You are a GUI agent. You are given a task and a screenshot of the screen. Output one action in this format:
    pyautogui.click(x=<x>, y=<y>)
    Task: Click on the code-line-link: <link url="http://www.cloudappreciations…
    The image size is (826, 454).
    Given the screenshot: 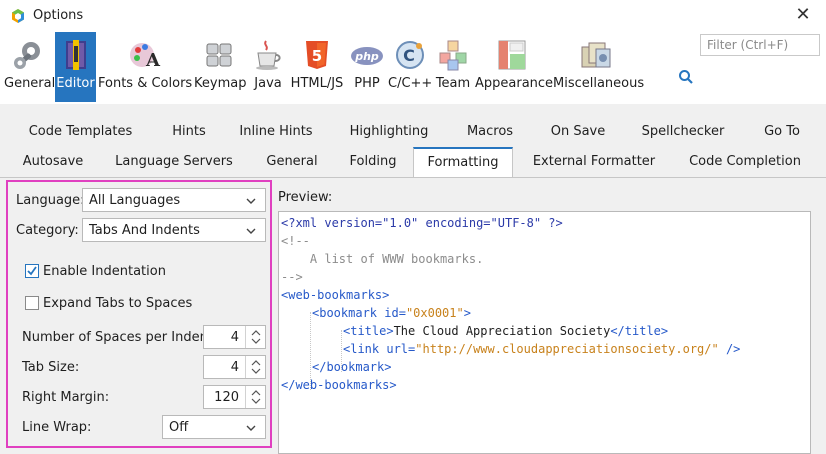 What is the action you would take?
    pyautogui.click(x=542, y=349)
    